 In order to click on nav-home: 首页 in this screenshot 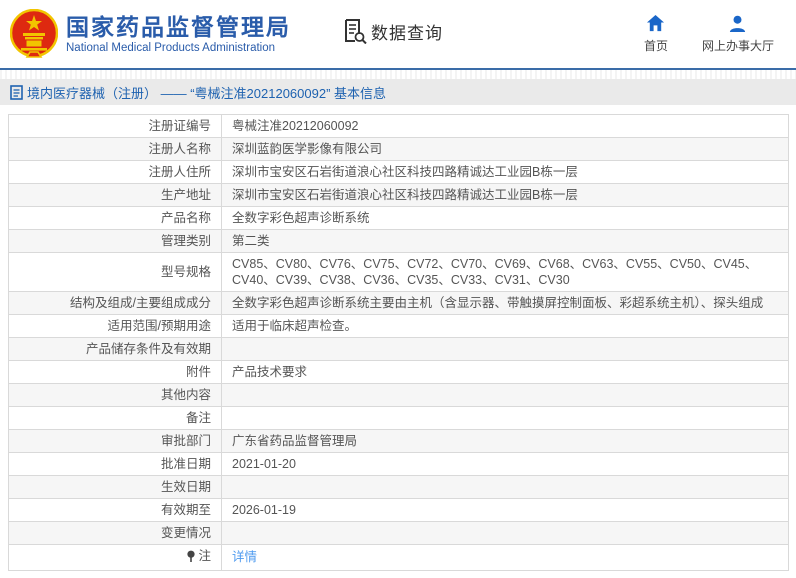, I will do `click(656, 34)`.